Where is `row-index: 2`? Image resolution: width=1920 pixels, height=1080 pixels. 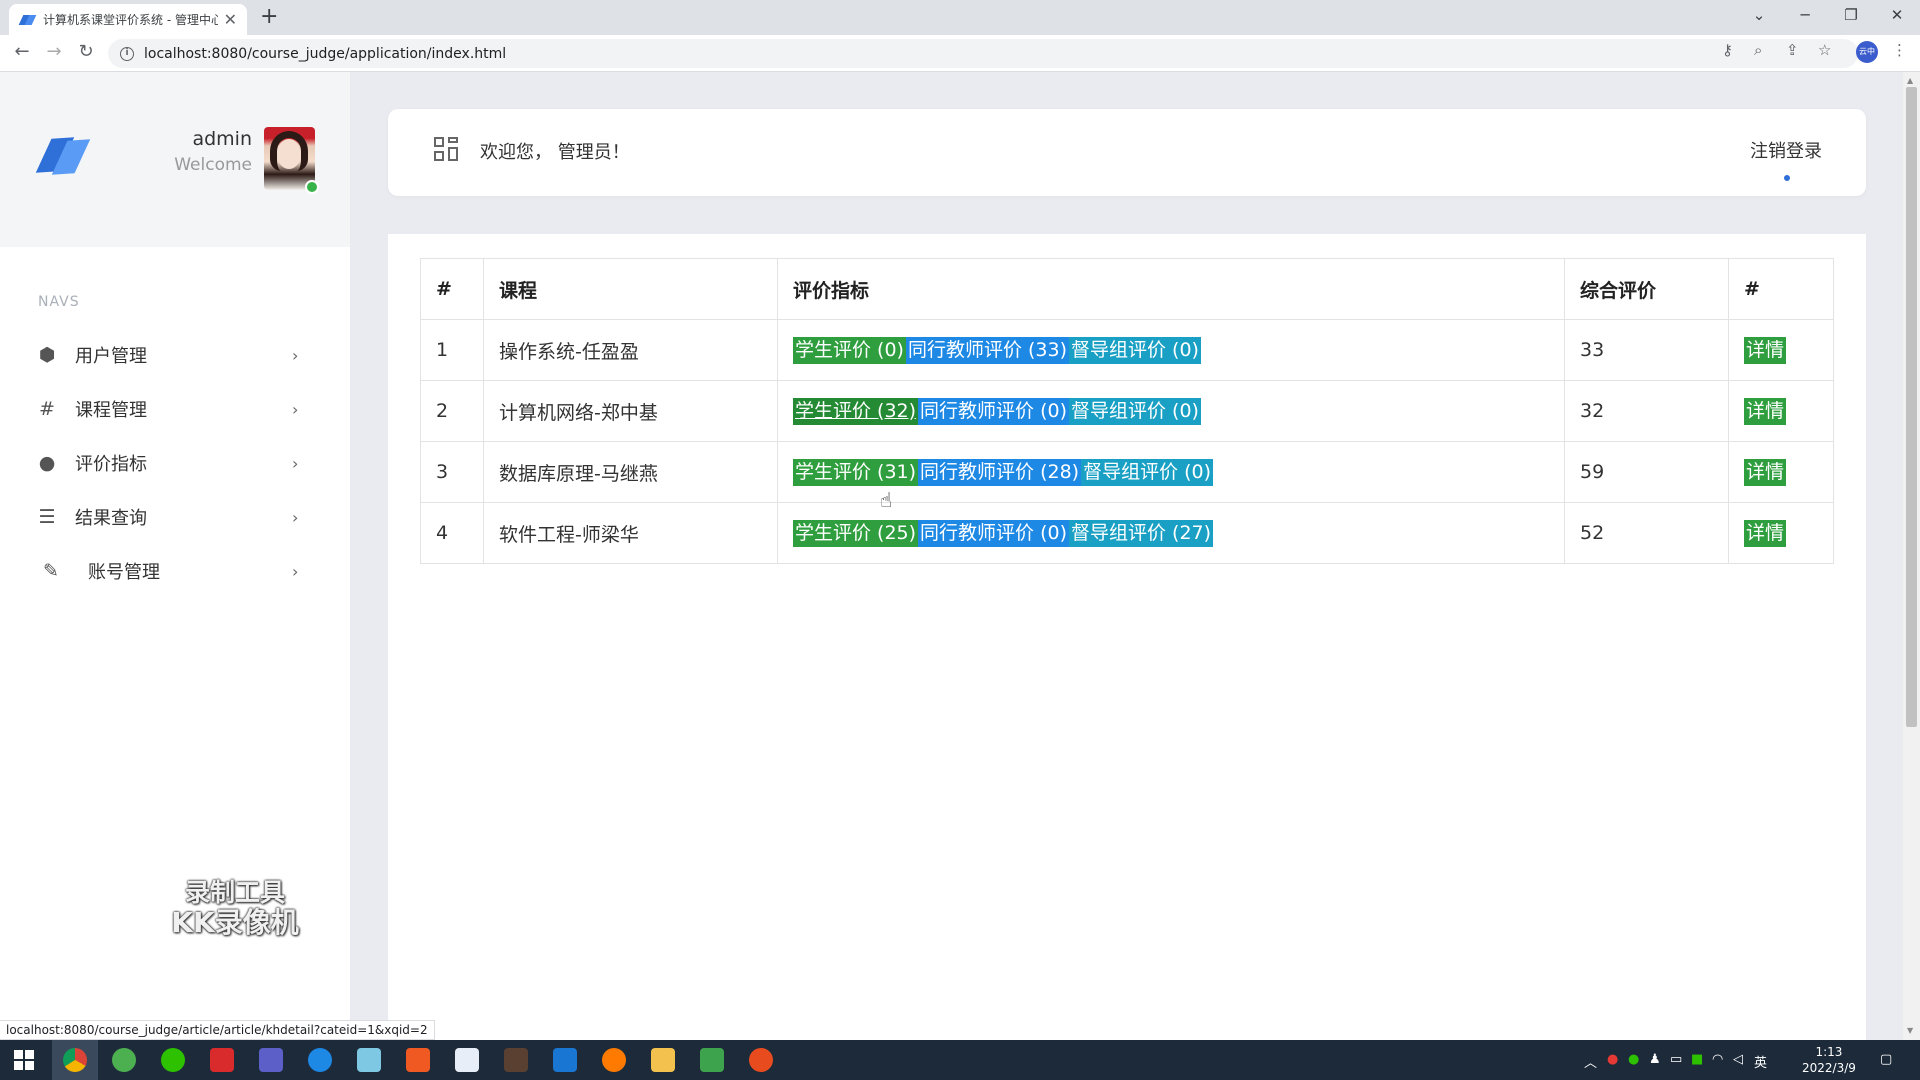 row-index: 2 is located at coordinates (452, 411).